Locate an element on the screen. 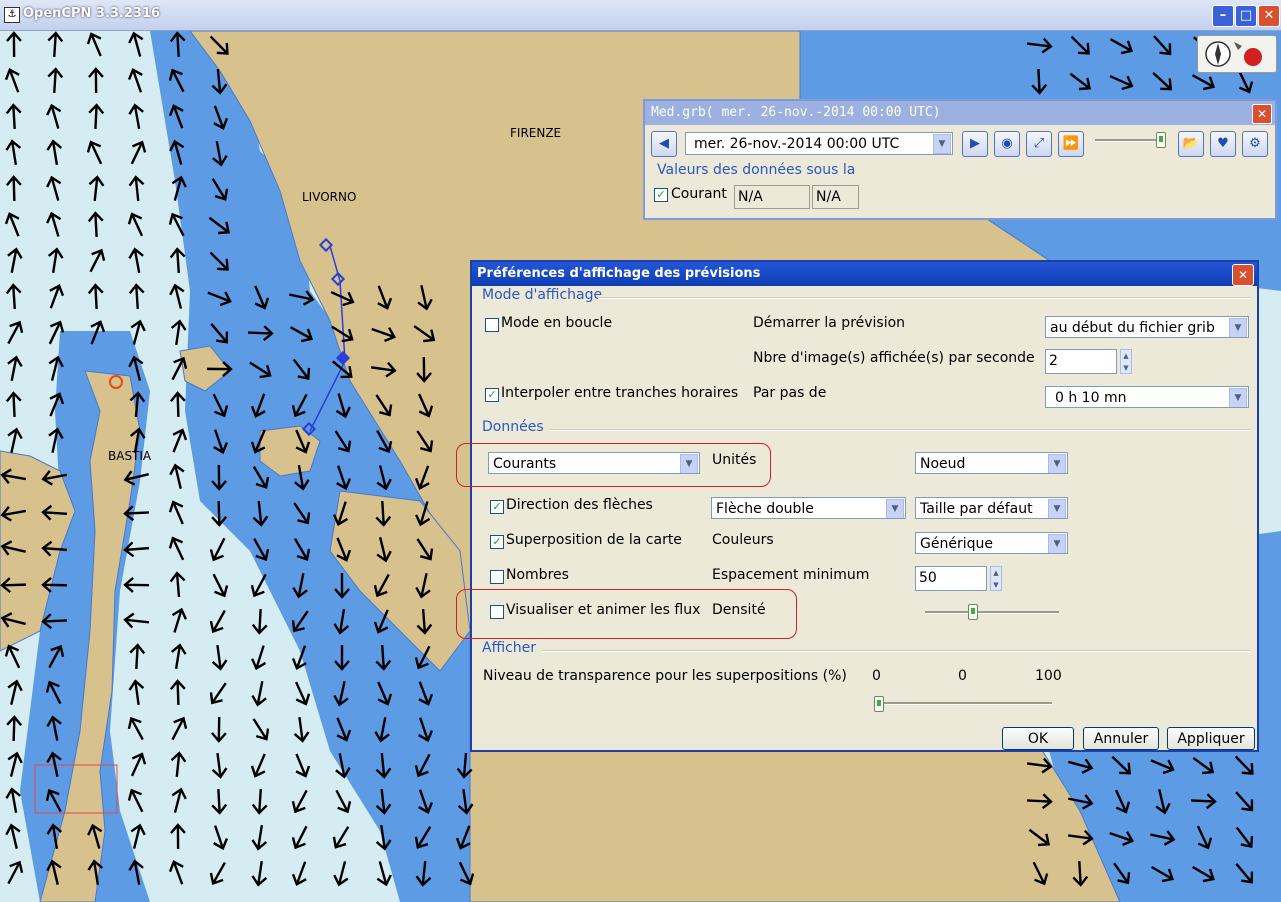 The width and height of the screenshot is (1281, 902). minimize-button: – is located at coordinates (1223, 16).